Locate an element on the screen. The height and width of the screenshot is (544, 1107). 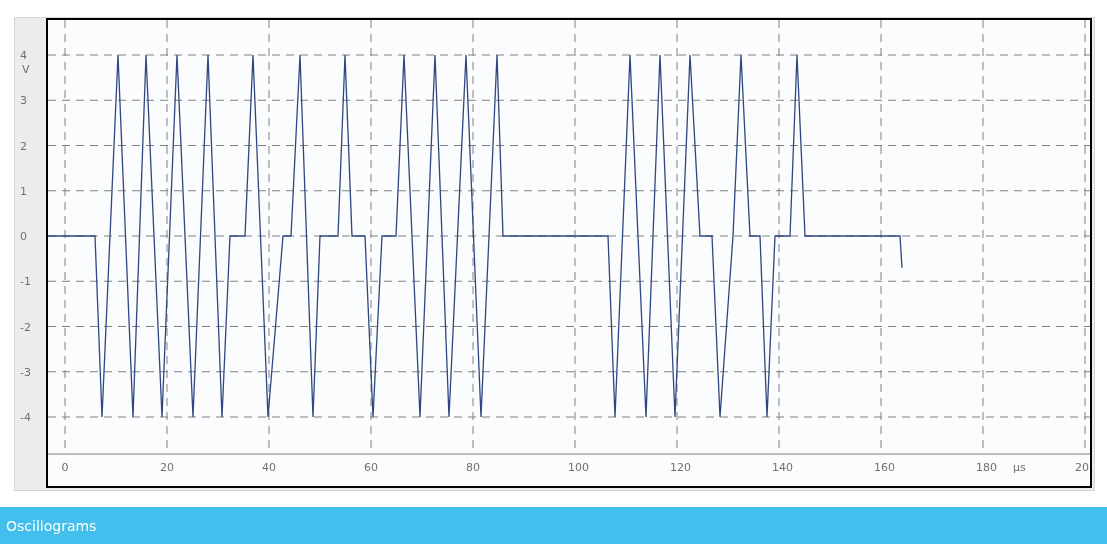
y-tick-label: -4 is located at coordinates (25, 417).